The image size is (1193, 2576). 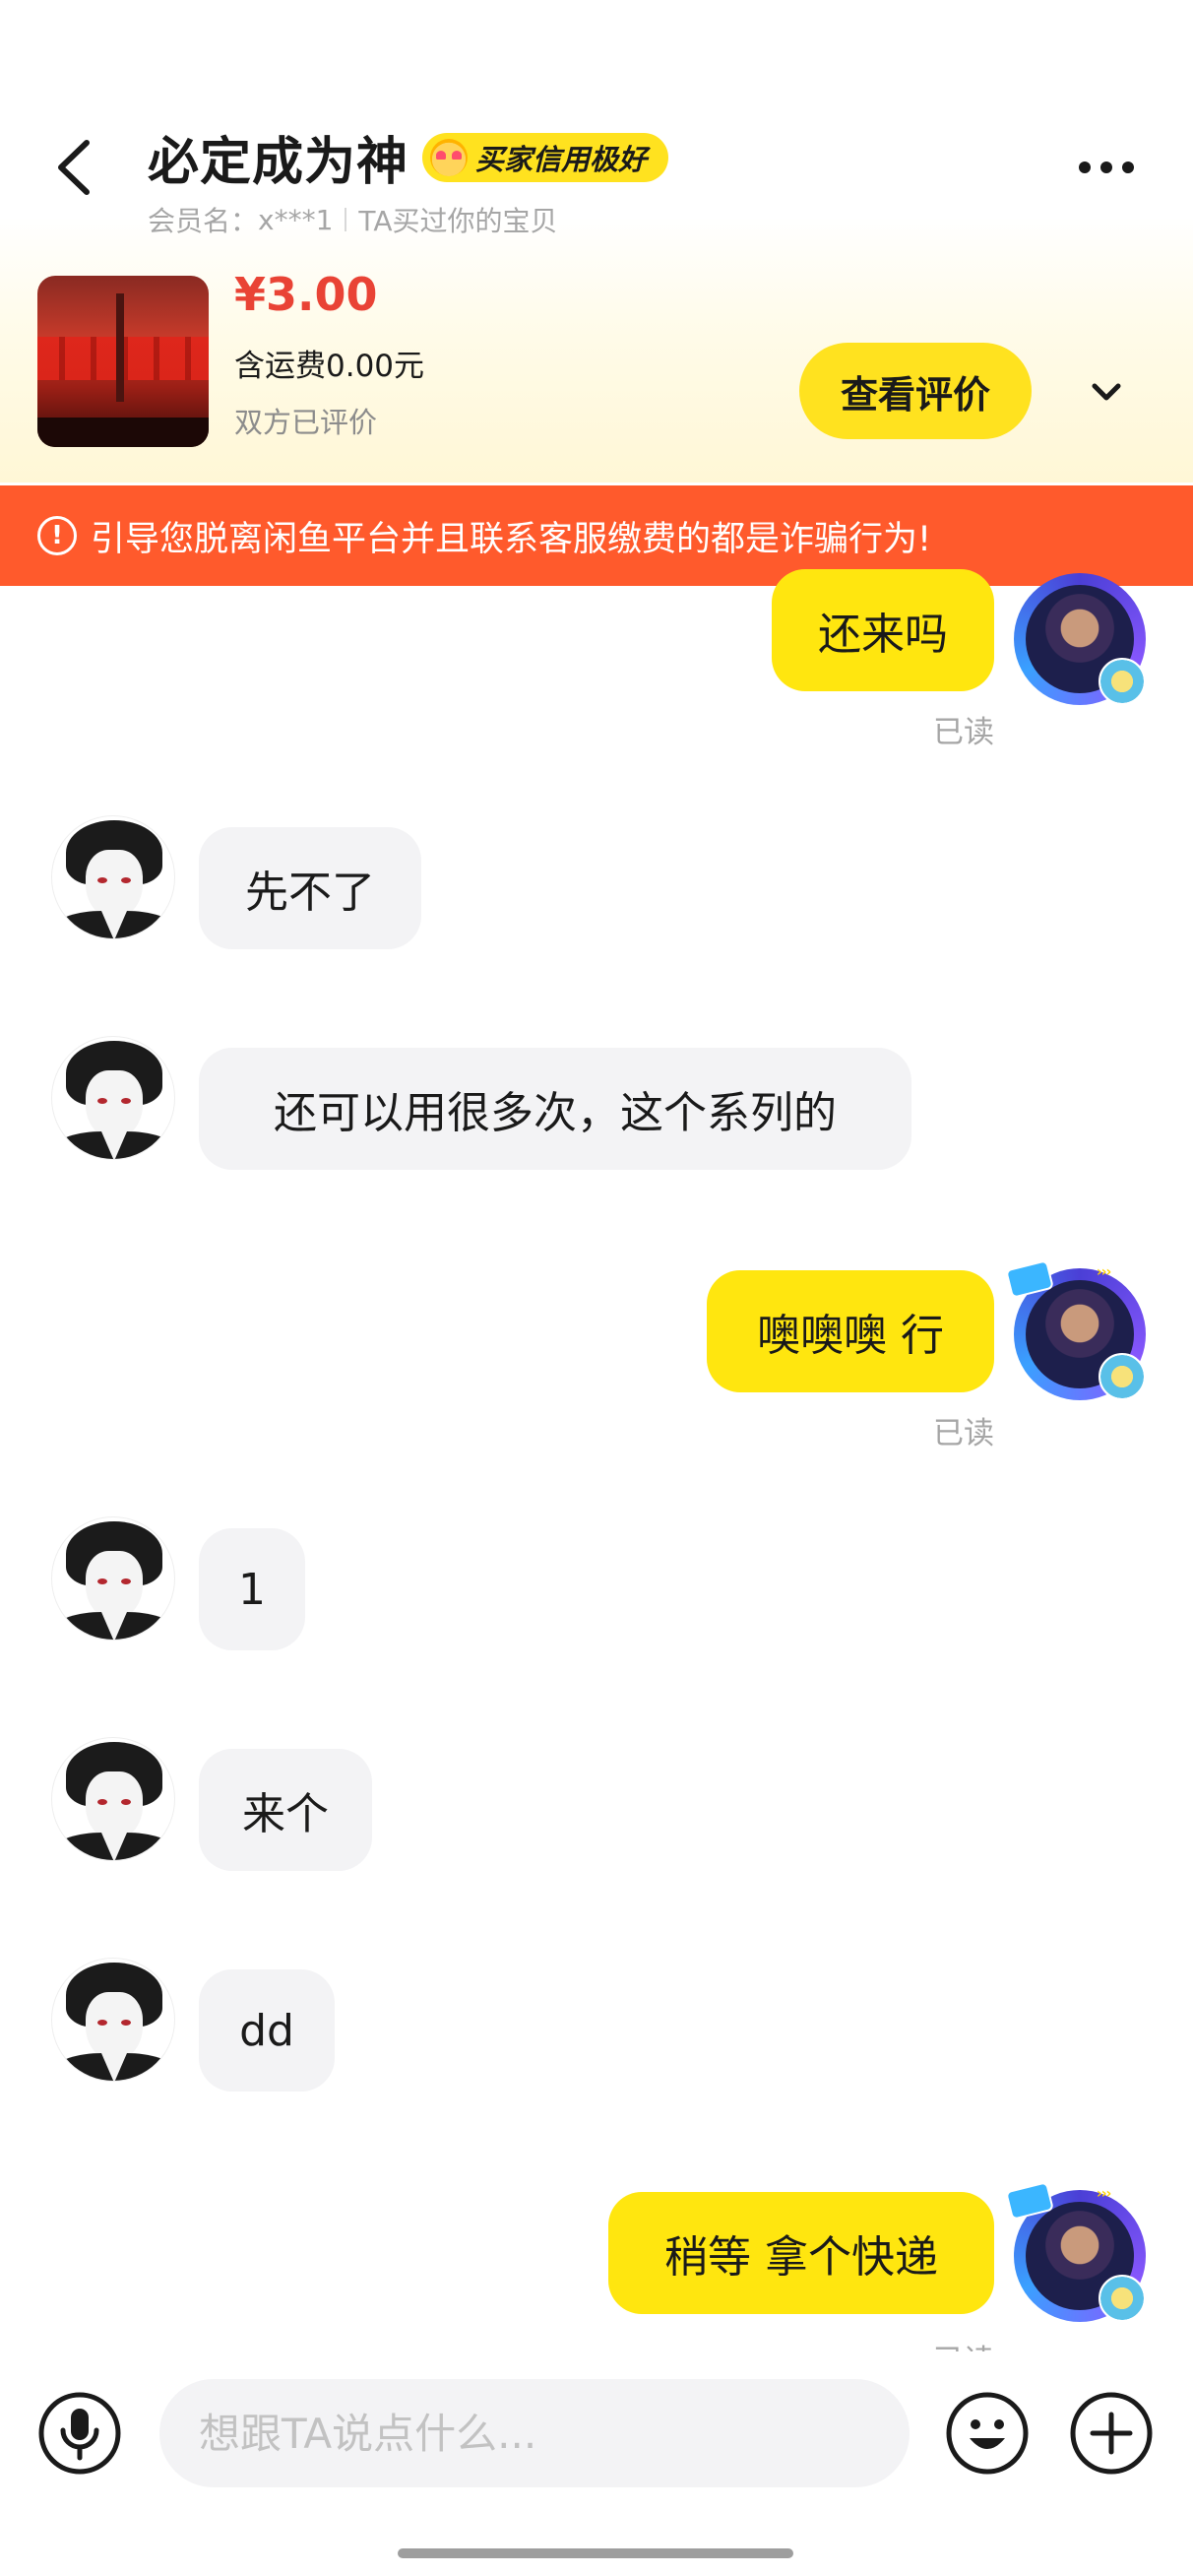 I want to click on emoji-face-icon, so click(x=987, y=2433).